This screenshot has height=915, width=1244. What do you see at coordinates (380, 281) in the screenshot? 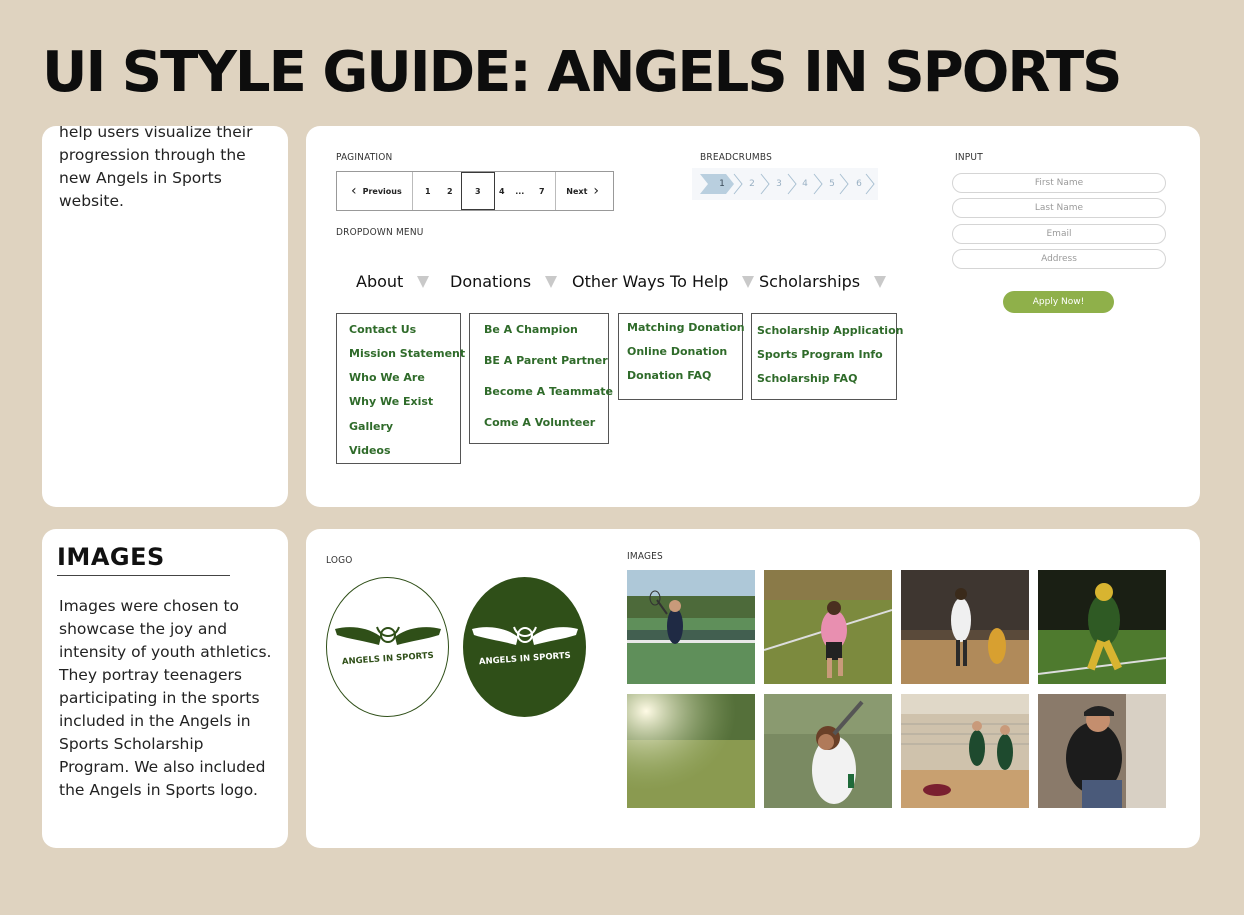
I see `menu-about-label: About` at bounding box center [380, 281].